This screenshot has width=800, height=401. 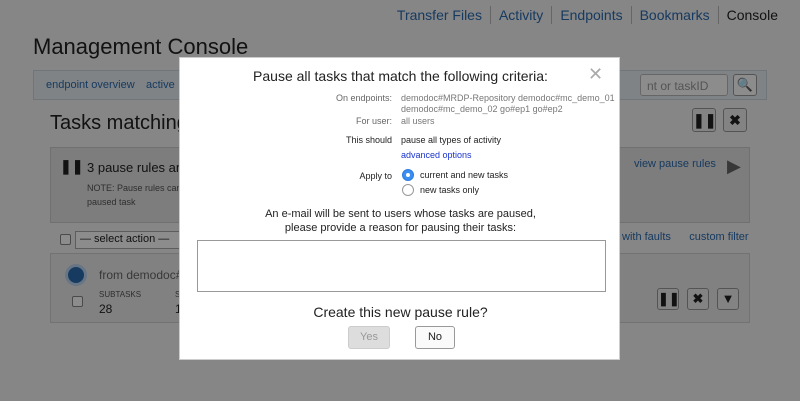 I want to click on confirm-question: Create this new pause rule?, so click(x=400, y=312).